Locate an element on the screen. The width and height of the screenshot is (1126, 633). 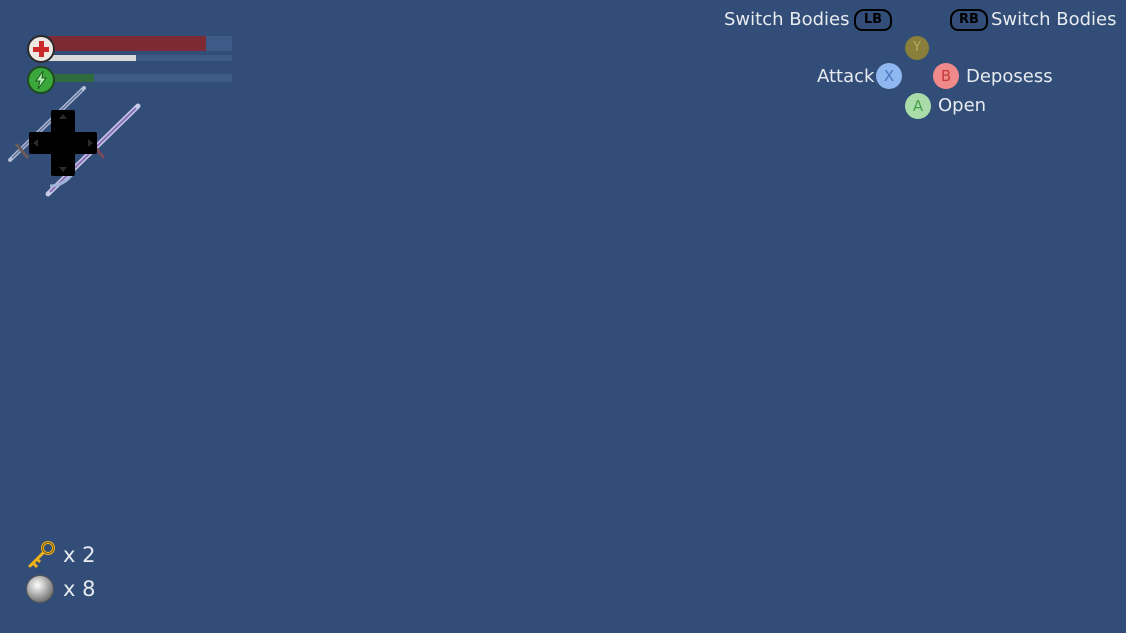
lb-label: Switch Bodies is located at coordinates (787, 19).